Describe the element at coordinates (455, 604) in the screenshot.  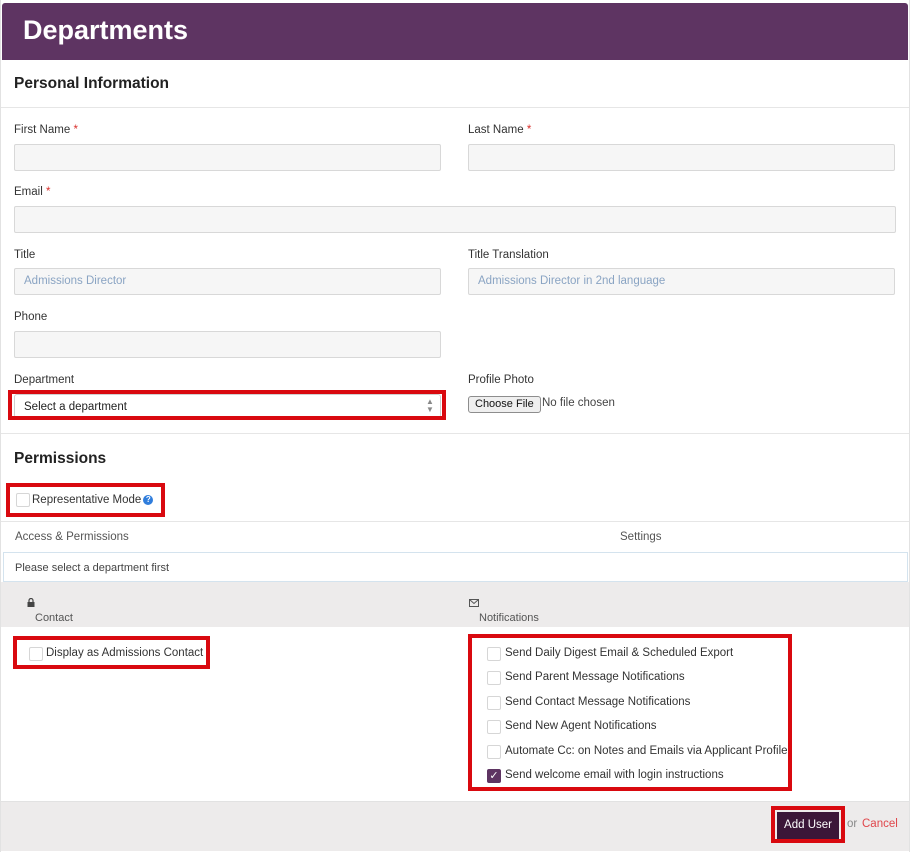
I see `permissions-group-bar: Contact Notifications` at that location.